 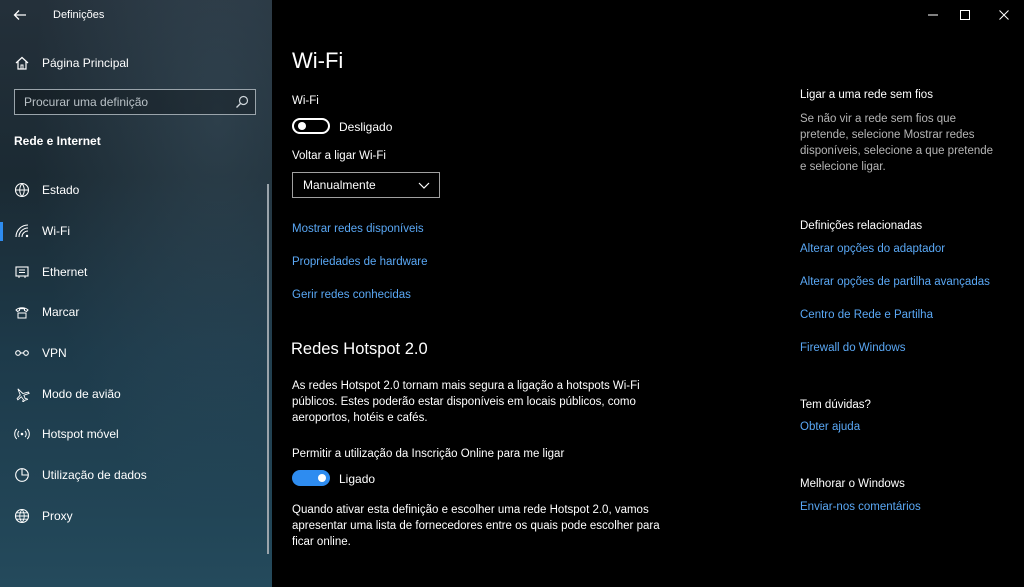 What do you see at coordinates (136, 190) in the screenshot?
I see `sidebar-item-estado: Estado` at bounding box center [136, 190].